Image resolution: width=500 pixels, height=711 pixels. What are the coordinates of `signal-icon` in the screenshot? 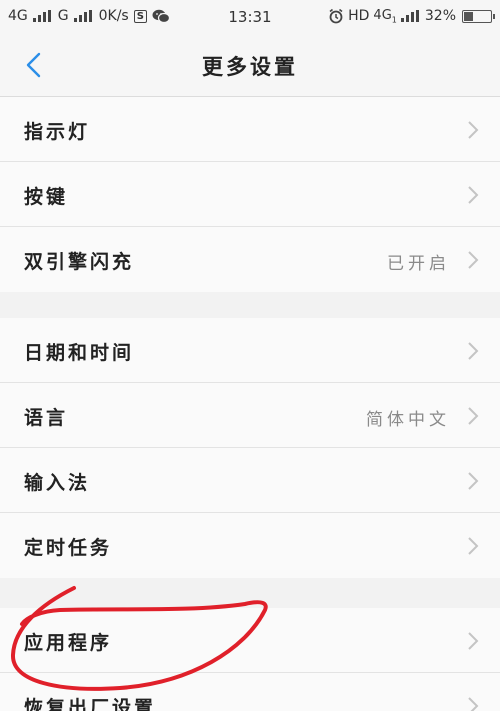 It's located at (409, 16).